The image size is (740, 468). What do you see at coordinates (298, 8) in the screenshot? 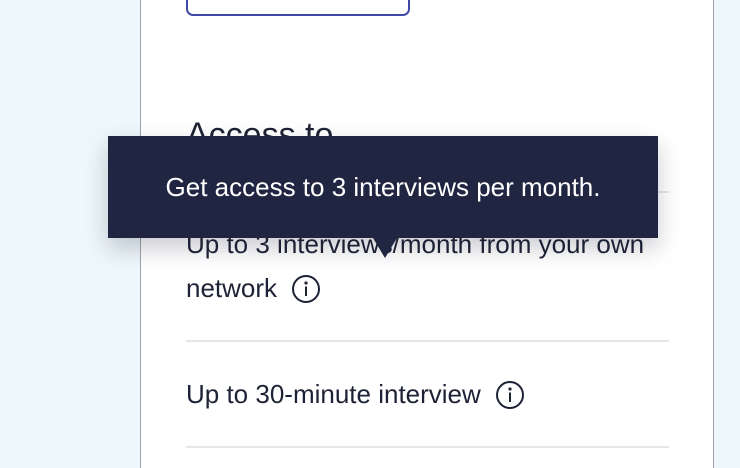
I see `plan-select-button` at bounding box center [298, 8].